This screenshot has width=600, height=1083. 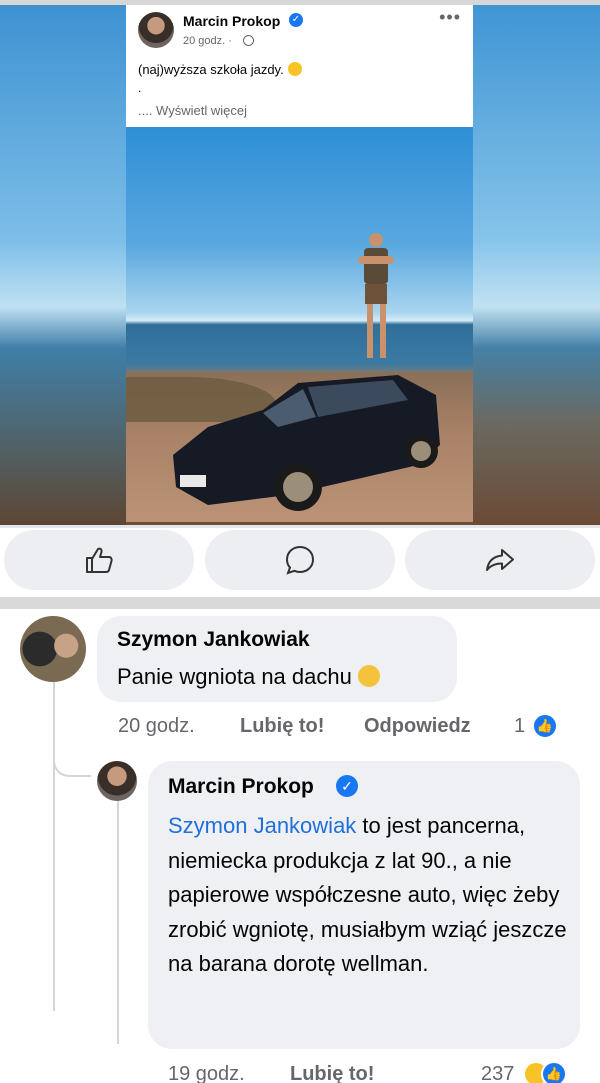 I want to click on globe-icon, so click(x=248, y=40).